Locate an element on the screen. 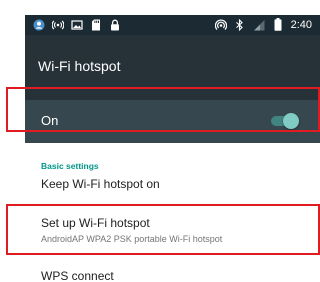 This screenshot has width=320, height=282. hotspot-icon is located at coordinates (220, 24).